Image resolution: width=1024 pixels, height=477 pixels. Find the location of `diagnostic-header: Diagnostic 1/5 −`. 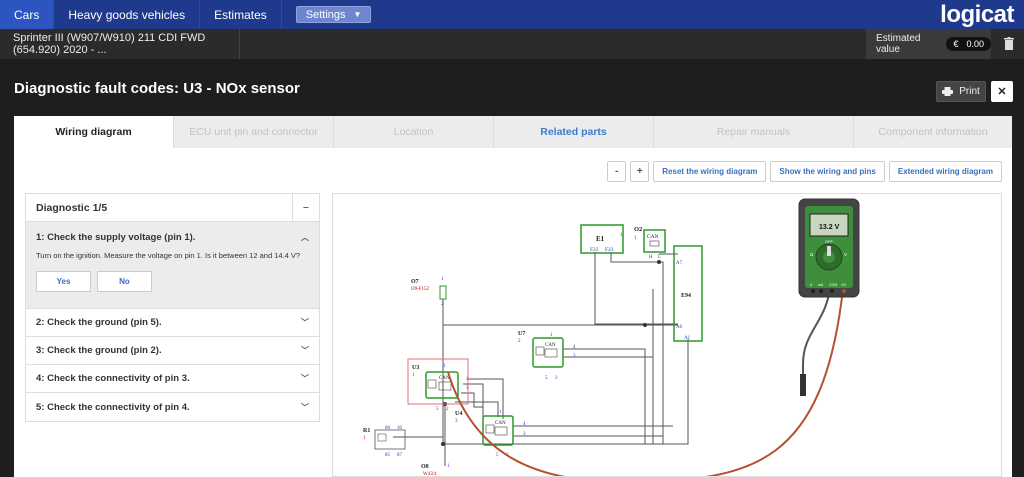

diagnostic-header: Diagnostic 1/5 − is located at coordinates (172, 207).